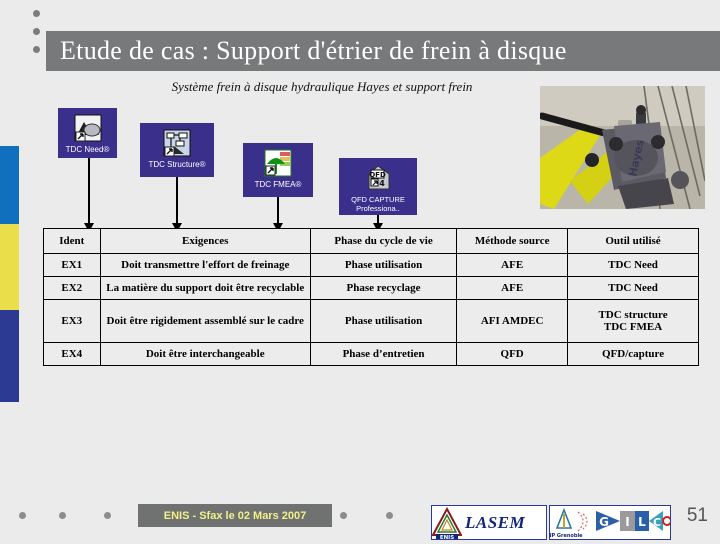 This screenshot has width=720, height=544. I want to click on logo-gilco: INP Grenoble G I L C, so click(610, 522).